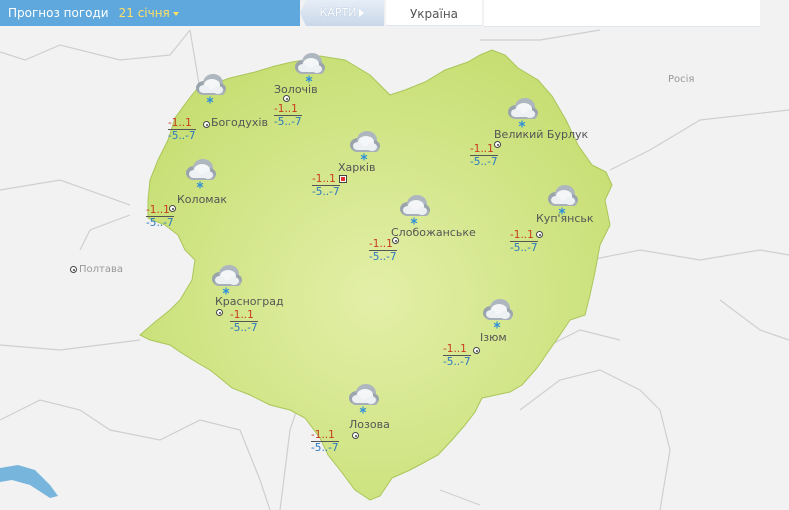 The height and width of the screenshot is (510, 789). Describe the element at coordinates (296, 89) in the screenshot. I see `city-name: Золочів` at that location.